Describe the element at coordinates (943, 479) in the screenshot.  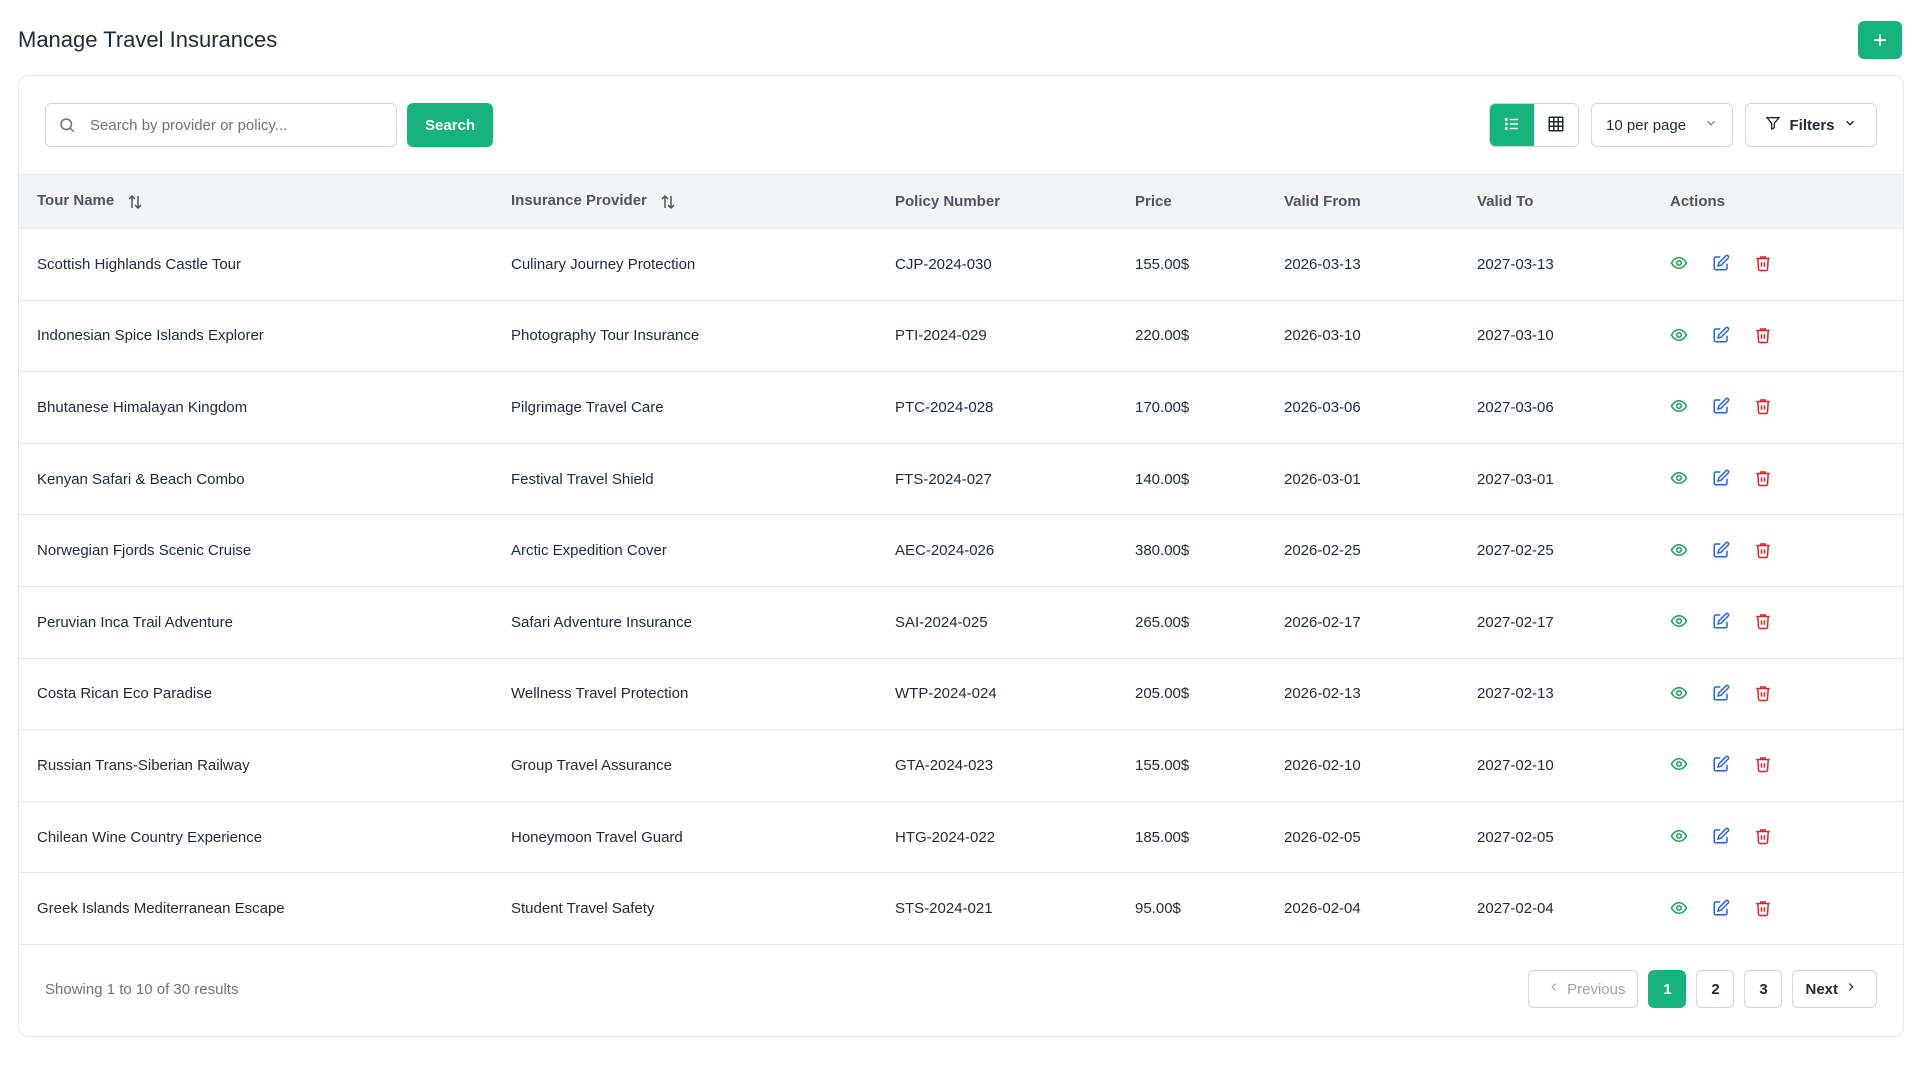
I see `policy-number-cell: FTS-2024-027` at that location.